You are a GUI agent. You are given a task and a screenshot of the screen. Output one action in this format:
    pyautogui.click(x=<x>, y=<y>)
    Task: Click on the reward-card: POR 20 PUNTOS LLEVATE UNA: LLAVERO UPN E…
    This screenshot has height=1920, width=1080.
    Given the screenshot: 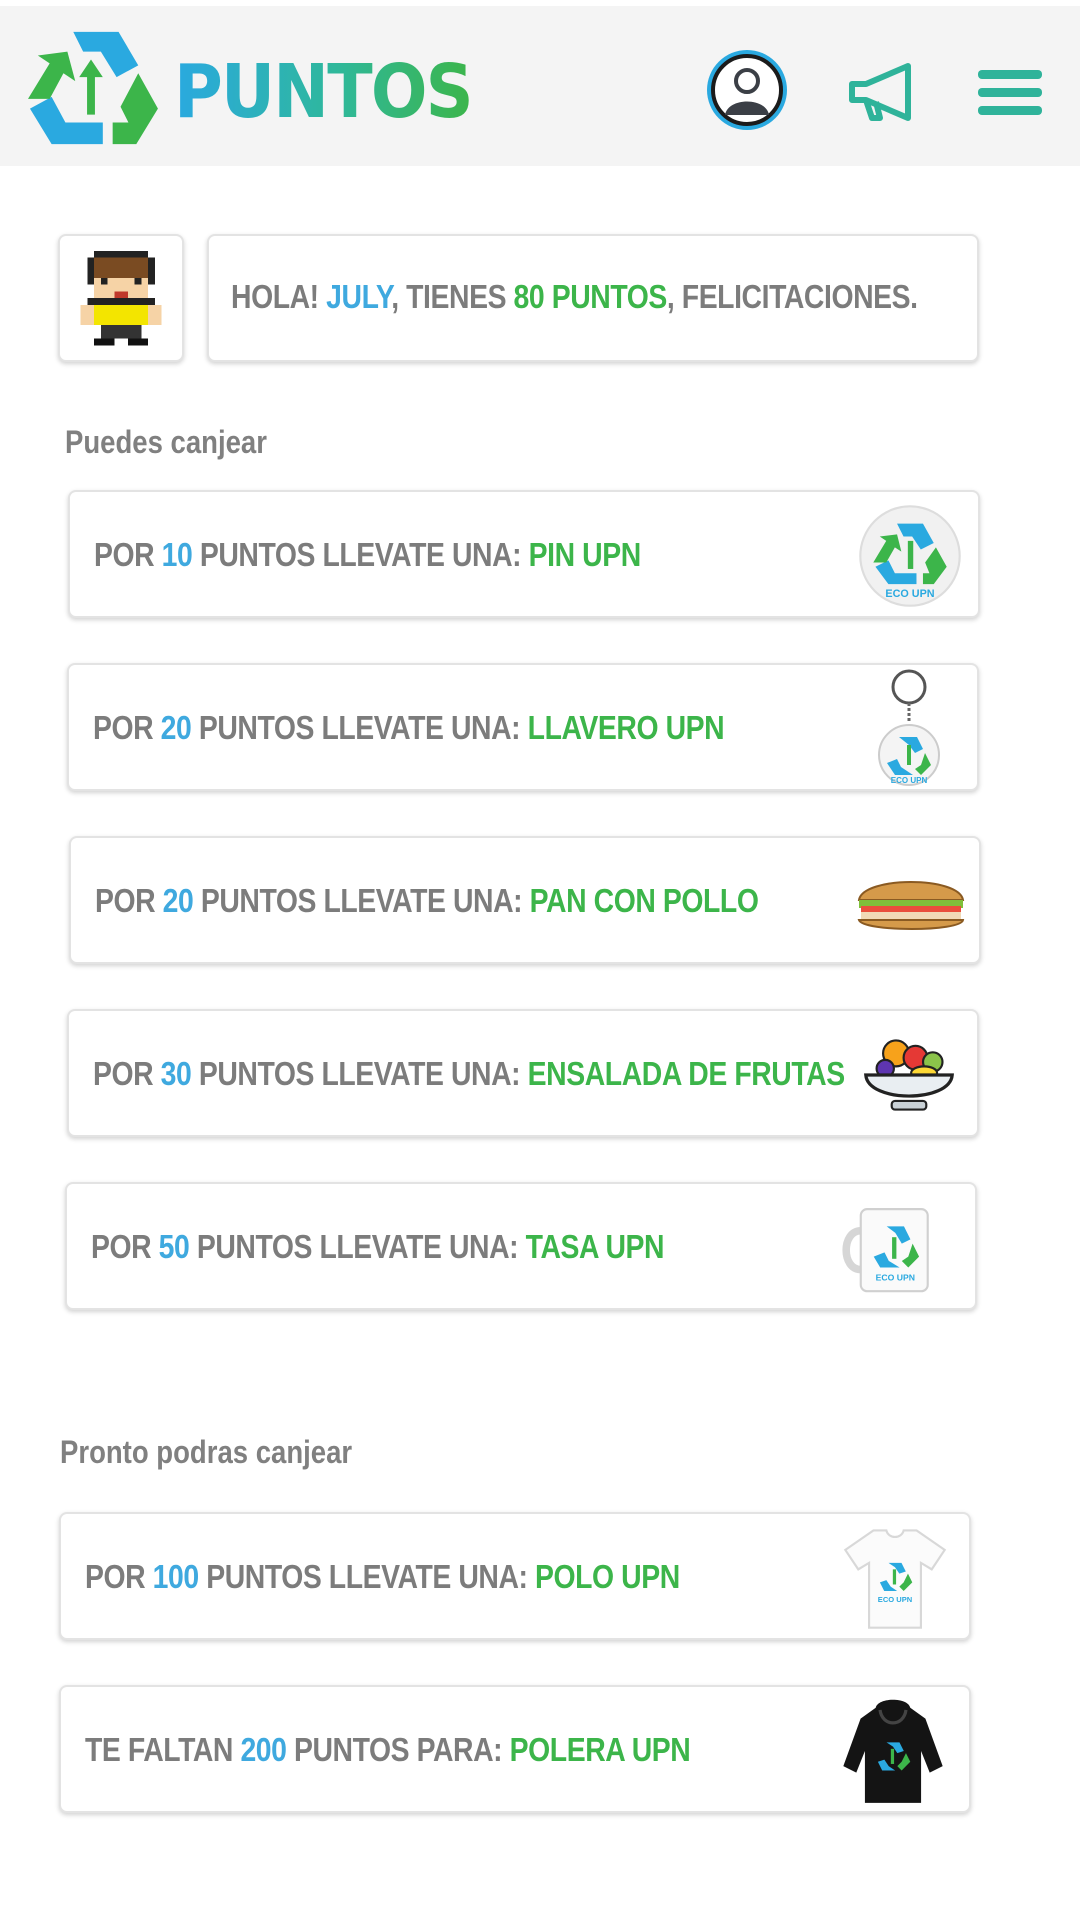 What is the action you would take?
    pyautogui.click(x=523, y=727)
    